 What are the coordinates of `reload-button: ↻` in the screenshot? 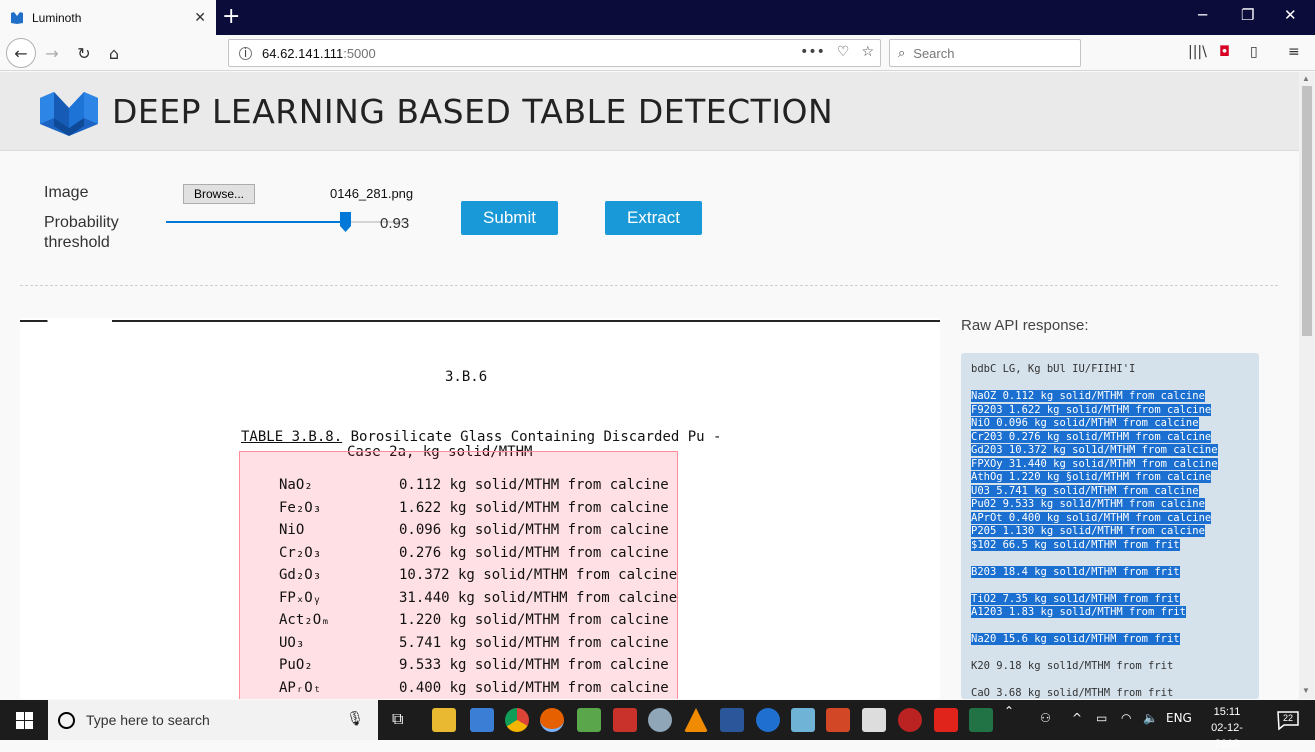 It's located at (84, 53).